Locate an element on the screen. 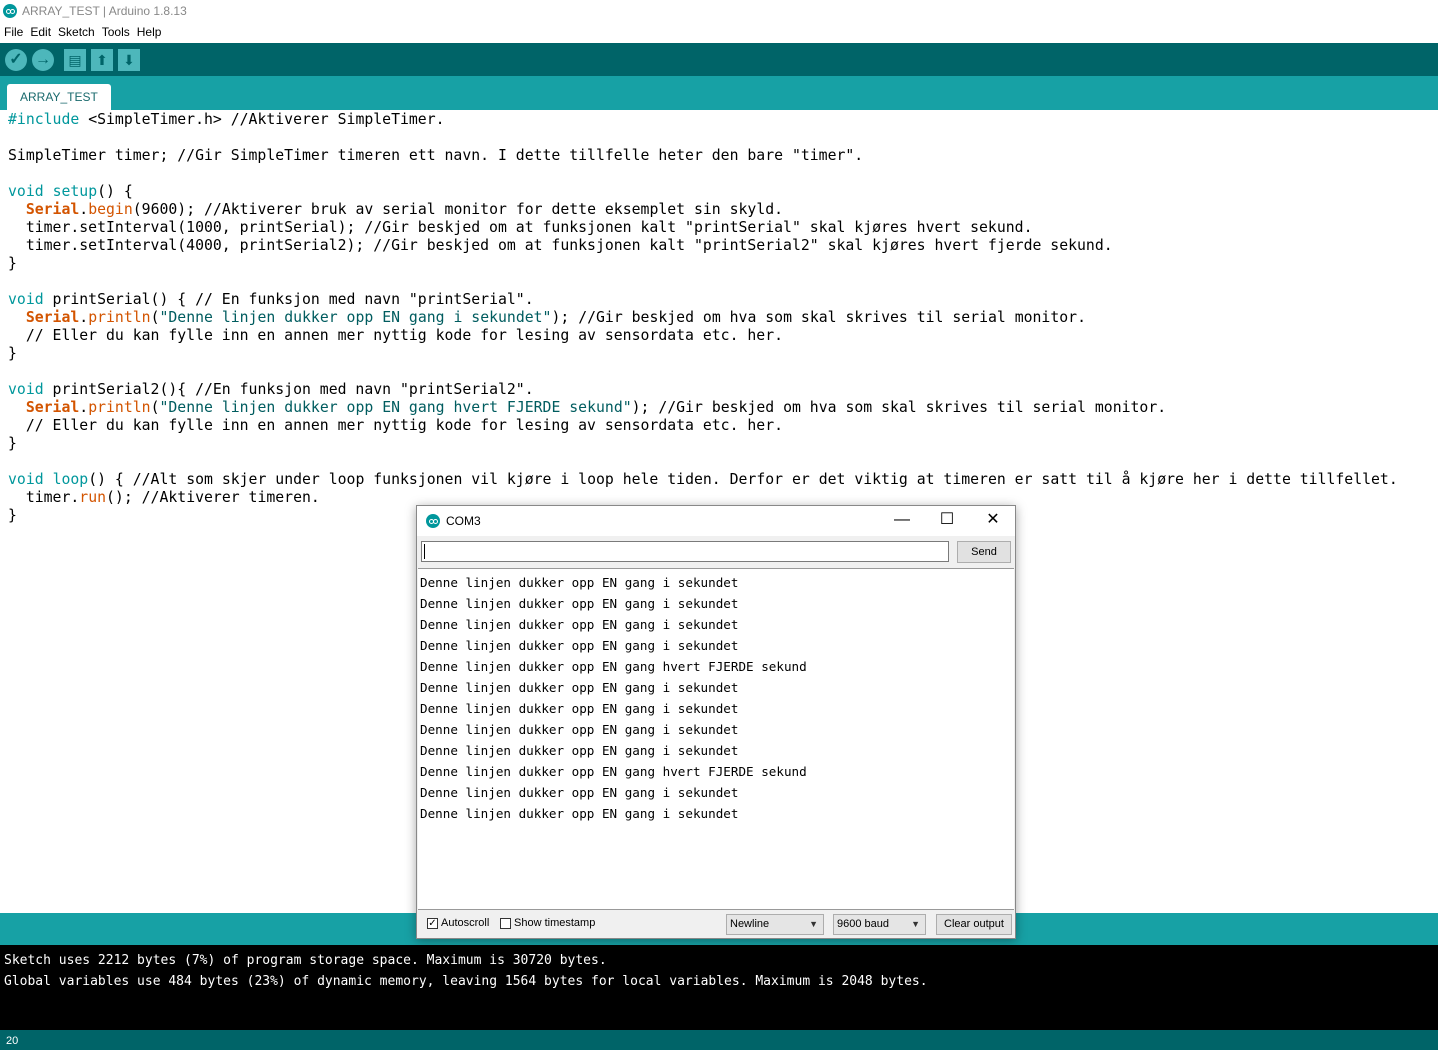 The height and width of the screenshot is (1050, 1438). menu-edit: Edit is located at coordinates (40, 30).